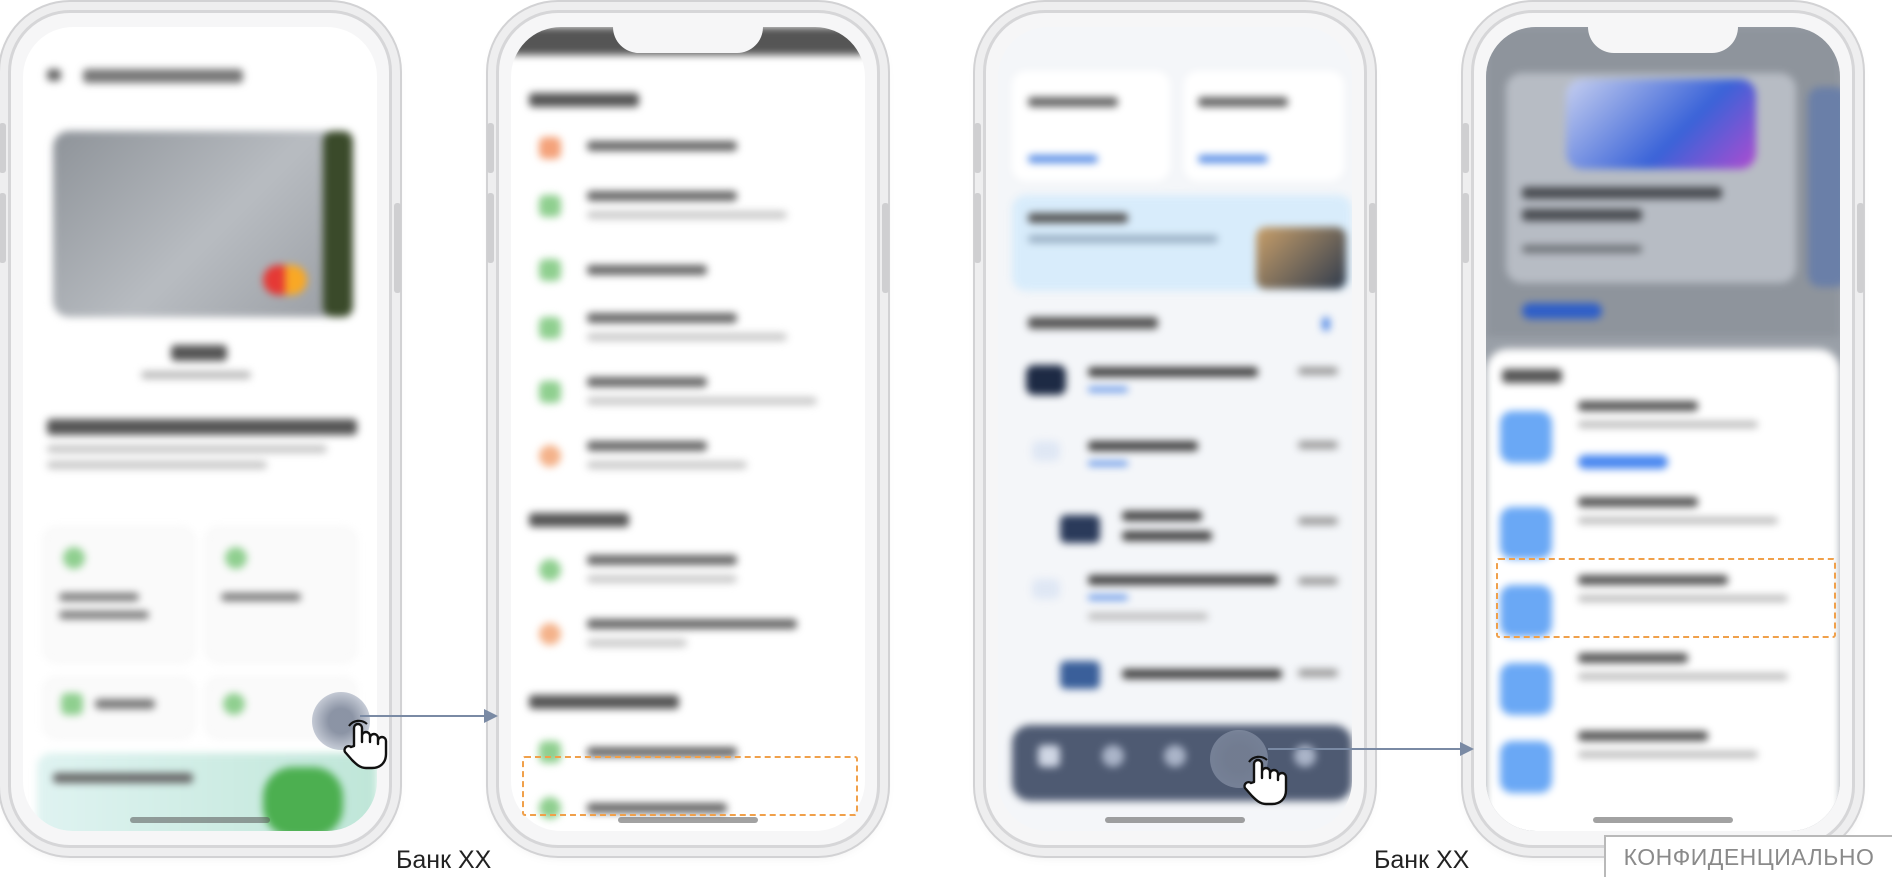 This screenshot has width=1892, height=877. Describe the element at coordinates (1748, 856) in the screenshot. I see `confidential-badge: КОНФИДЕНЦИАЛЬНО` at that location.